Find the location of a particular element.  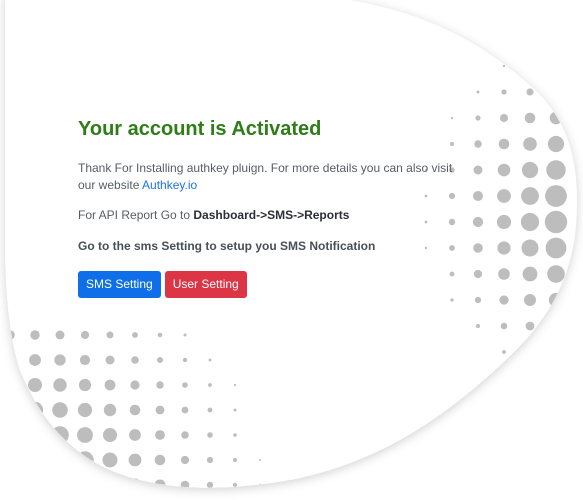

api-report-prefix: For API Report Go to is located at coordinates (136, 215).